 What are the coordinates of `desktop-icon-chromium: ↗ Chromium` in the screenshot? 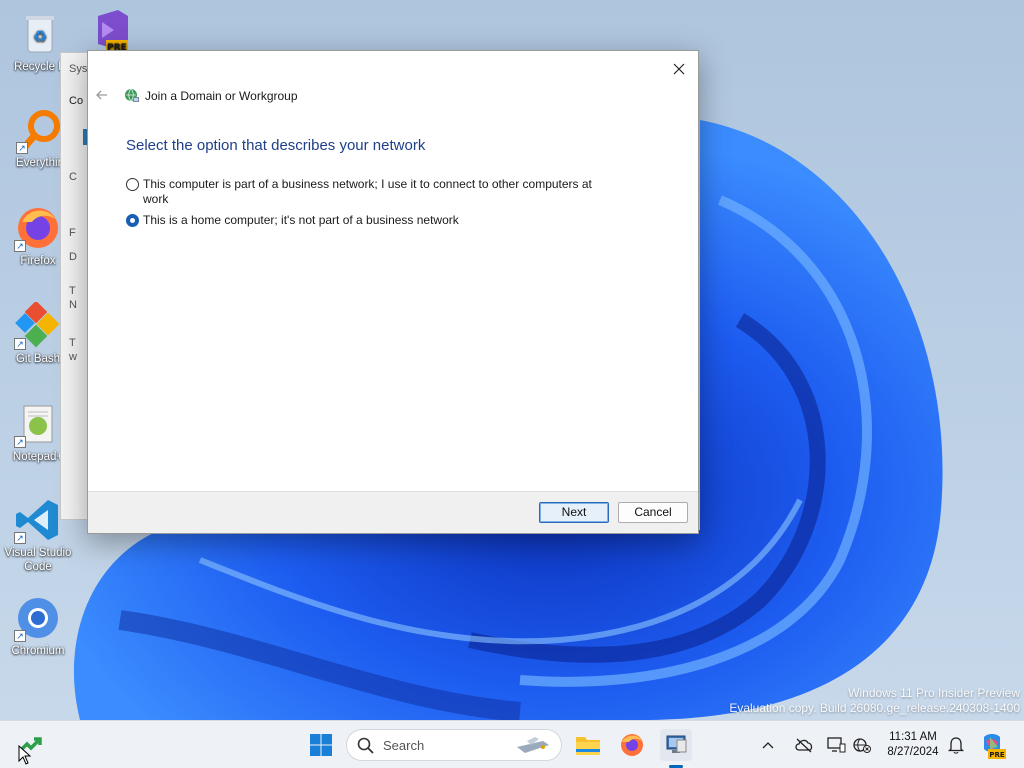 It's located at (38, 626).